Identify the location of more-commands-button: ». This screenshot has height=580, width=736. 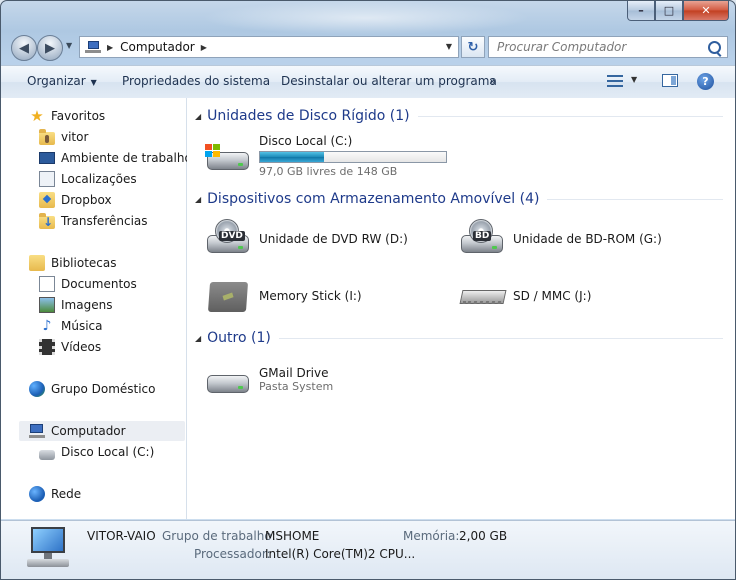
(492, 81).